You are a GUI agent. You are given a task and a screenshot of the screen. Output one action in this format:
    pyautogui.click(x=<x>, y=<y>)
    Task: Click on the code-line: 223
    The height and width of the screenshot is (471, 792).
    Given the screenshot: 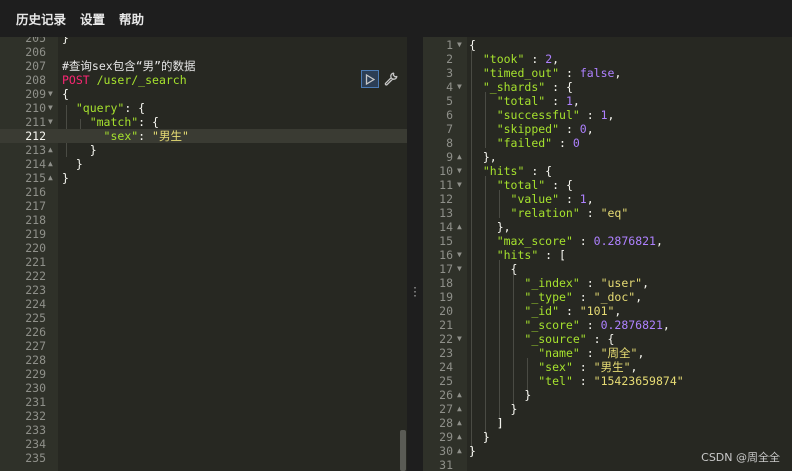 What is the action you would take?
    pyautogui.click(x=203, y=290)
    